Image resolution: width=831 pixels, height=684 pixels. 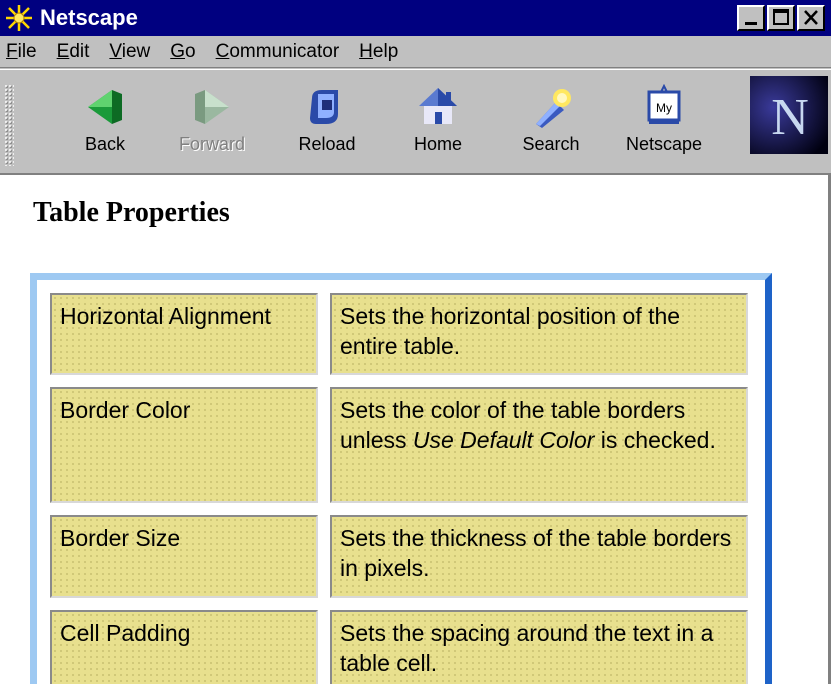 I want to click on search-flashlight-icon, so click(x=553, y=108).